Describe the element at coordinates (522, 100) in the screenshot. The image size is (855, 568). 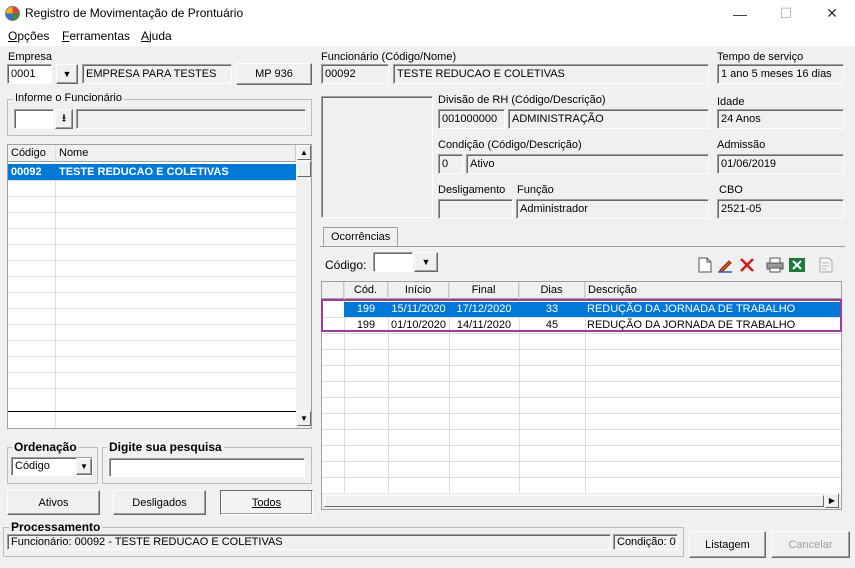
I see `divisao-label: Divisão de RH (Código/Descrição)` at that location.